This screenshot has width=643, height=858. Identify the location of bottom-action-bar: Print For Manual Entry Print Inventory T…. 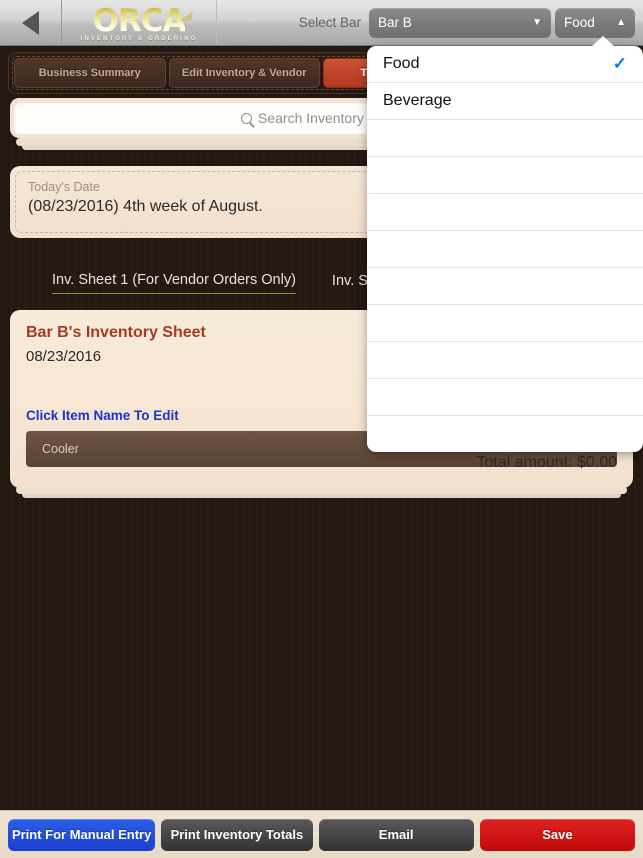
(321, 834).